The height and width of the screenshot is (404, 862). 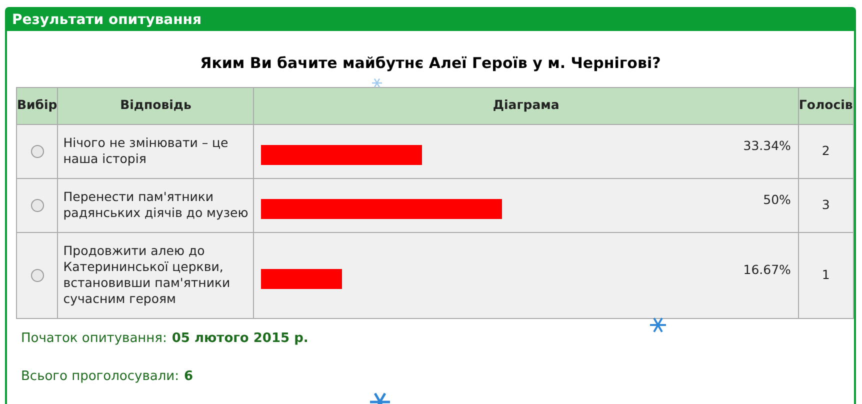 What do you see at coordinates (37, 105) in the screenshot?
I see `column-header: Вибір` at bounding box center [37, 105].